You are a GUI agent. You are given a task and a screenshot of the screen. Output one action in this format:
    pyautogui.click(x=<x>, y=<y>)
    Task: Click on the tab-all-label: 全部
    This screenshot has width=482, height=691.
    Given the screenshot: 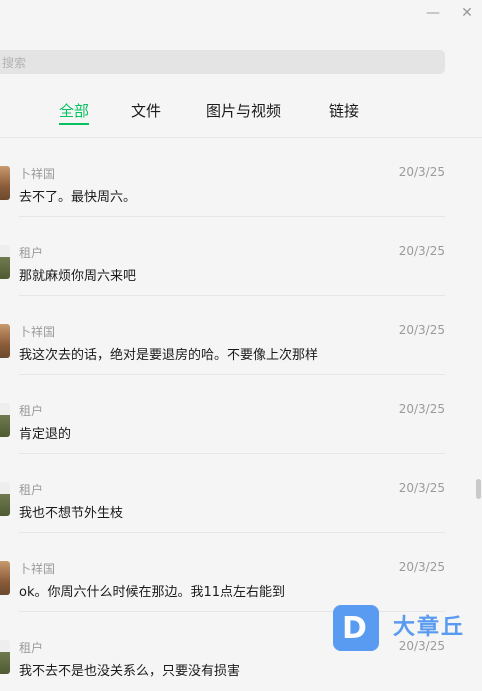 What is the action you would take?
    pyautogui.click(x=74, y=111)
    